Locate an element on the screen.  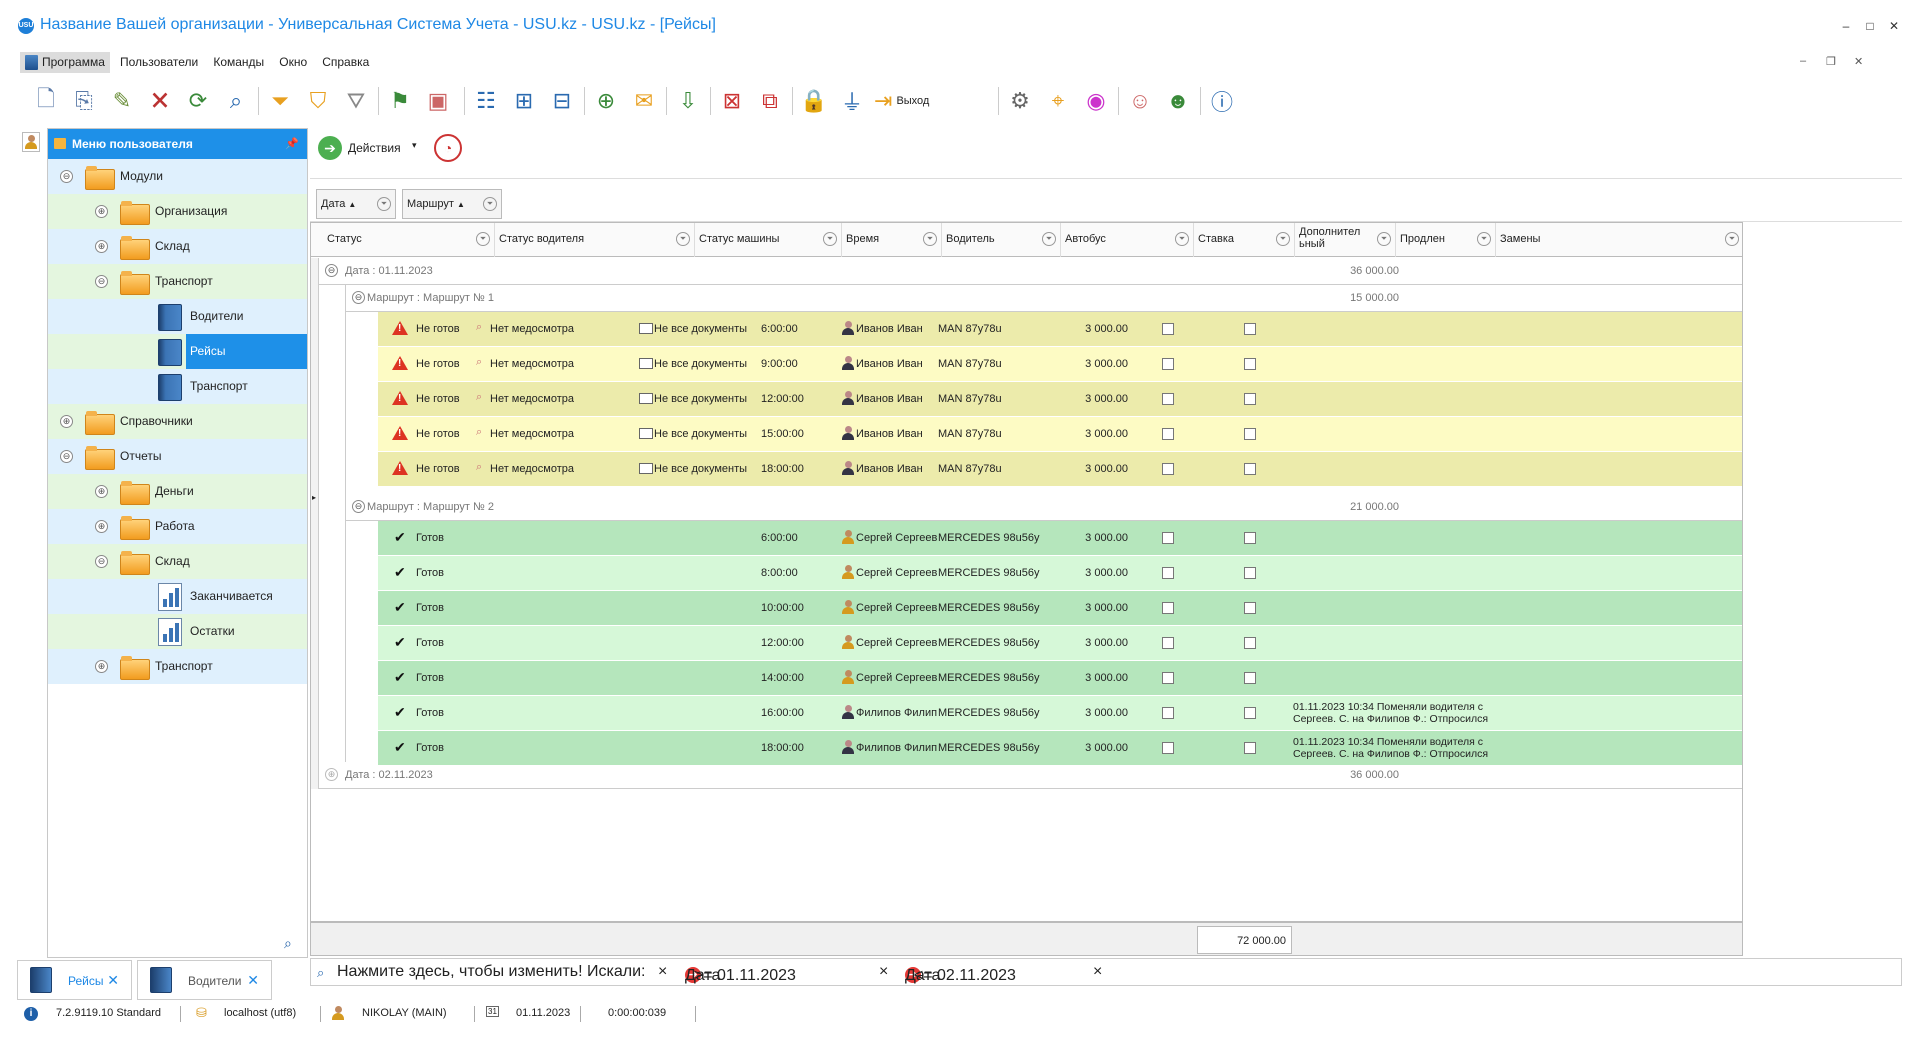
info-icon: ⓘ is located at coordinates (1222, 101).